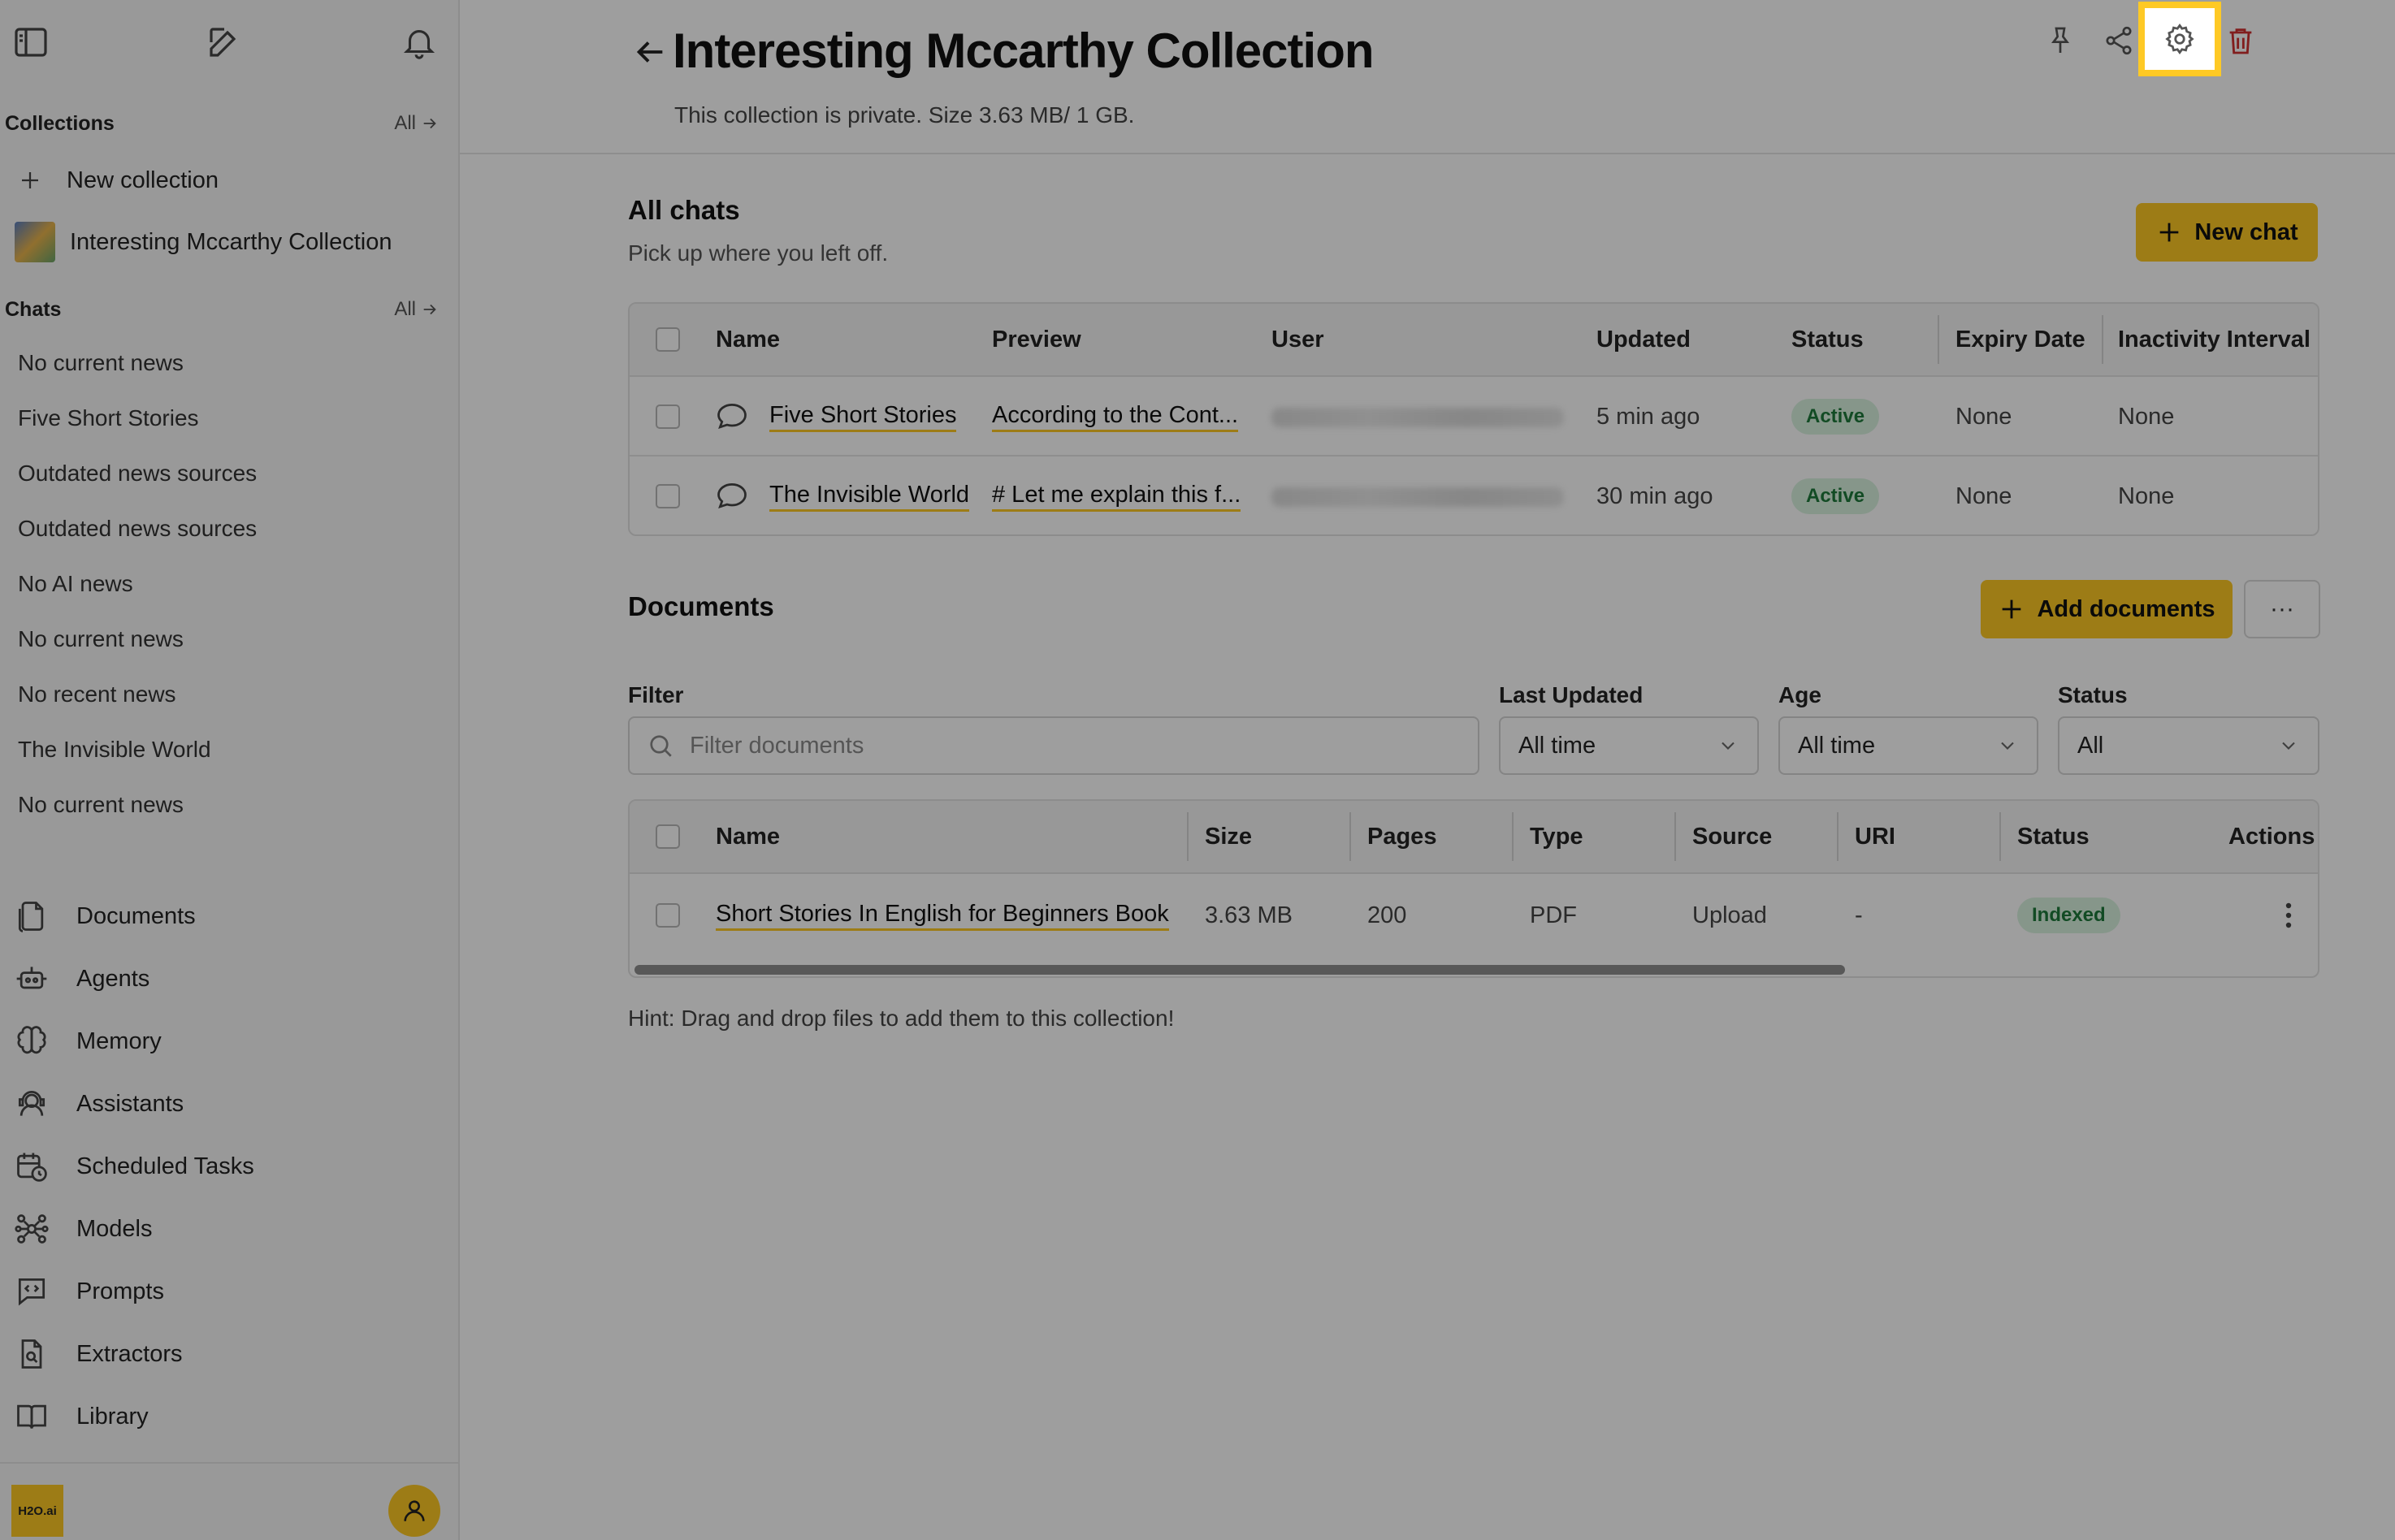  I want to click on age-label: Age, so click(1799, 694).